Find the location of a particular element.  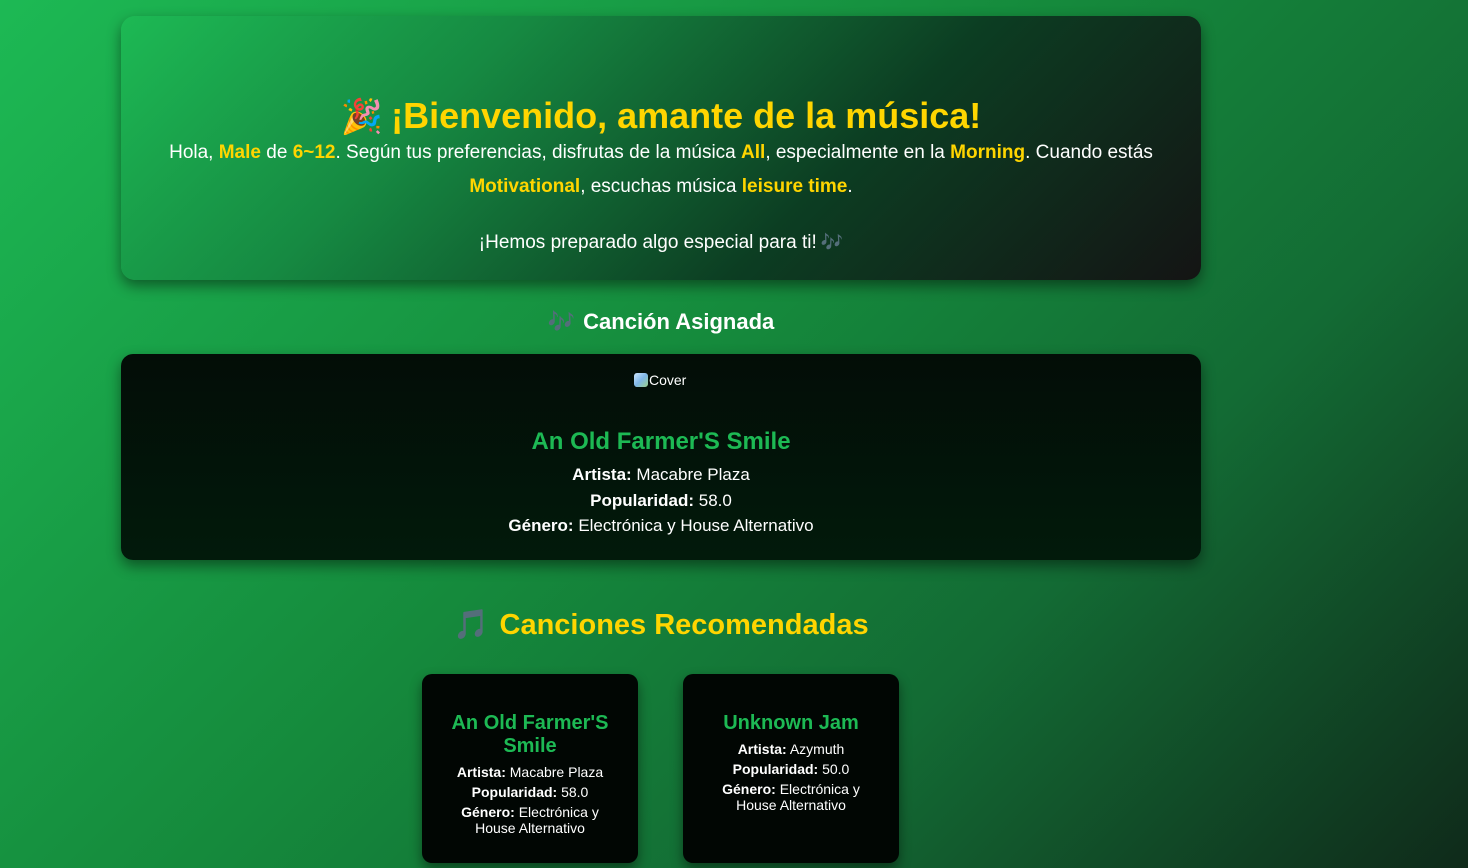

assigned-heading-text: Canción Asignada is located at coordinates (679, 321).